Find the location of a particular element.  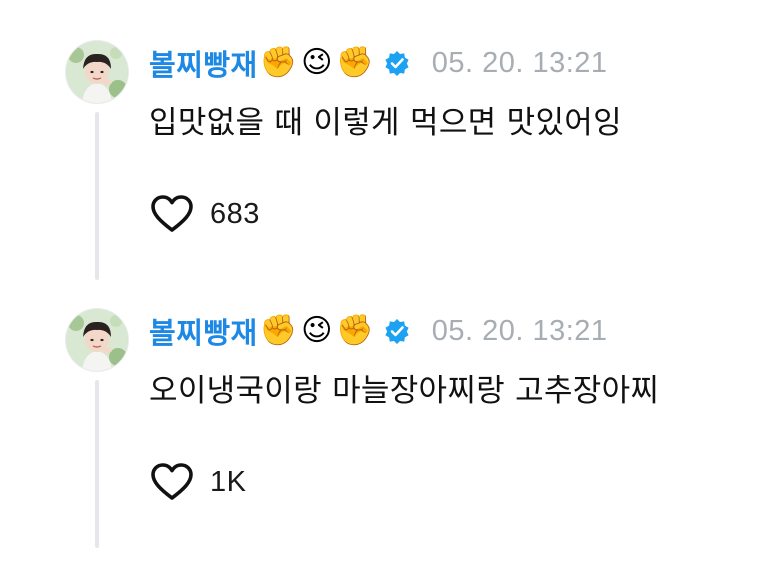

like-row: 1K is located at coordinates (198, 482).